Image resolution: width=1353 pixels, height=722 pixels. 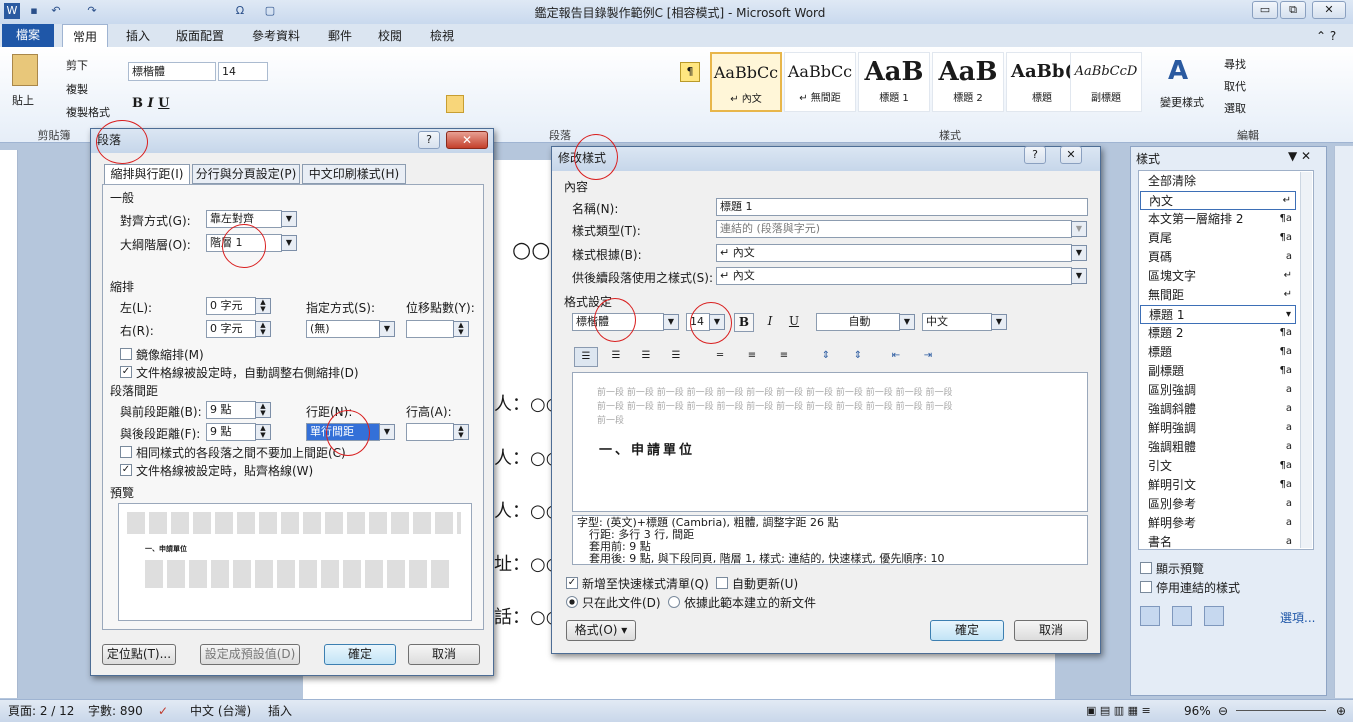 I want to click on style-list-item: 書名 a, so click(x=1218, y=542).